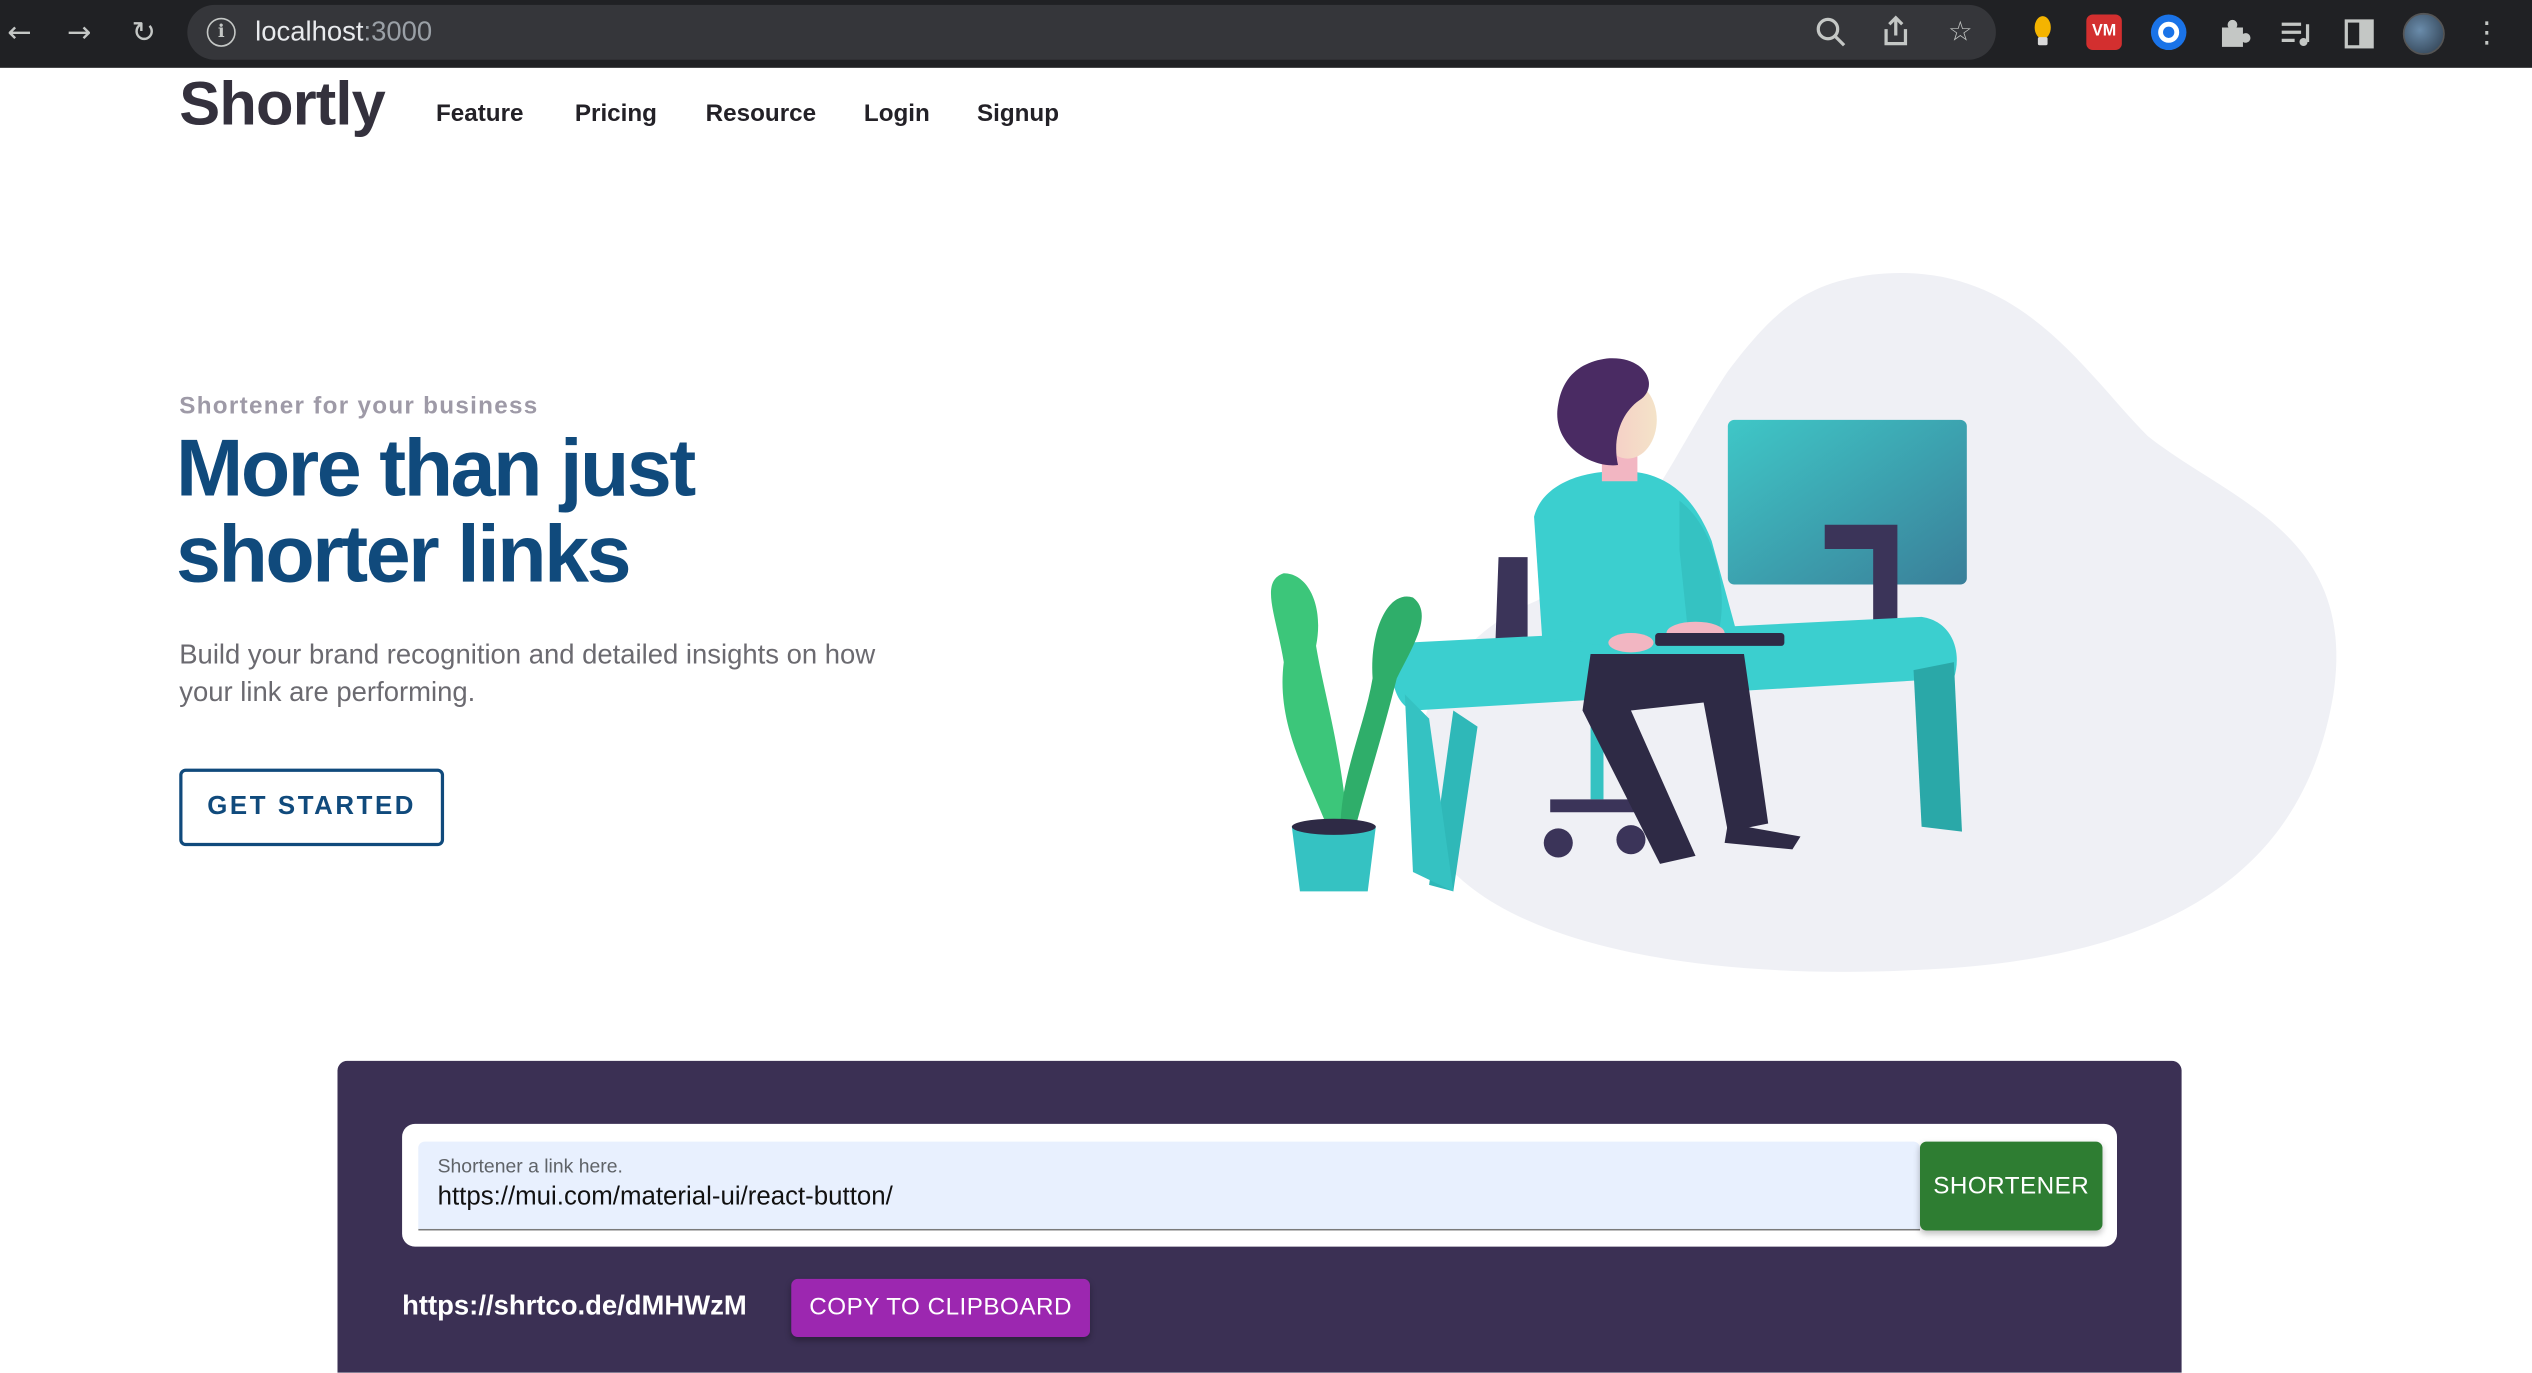  I want to click on bookmark-star-icon: ☆, so click(1960, 32).